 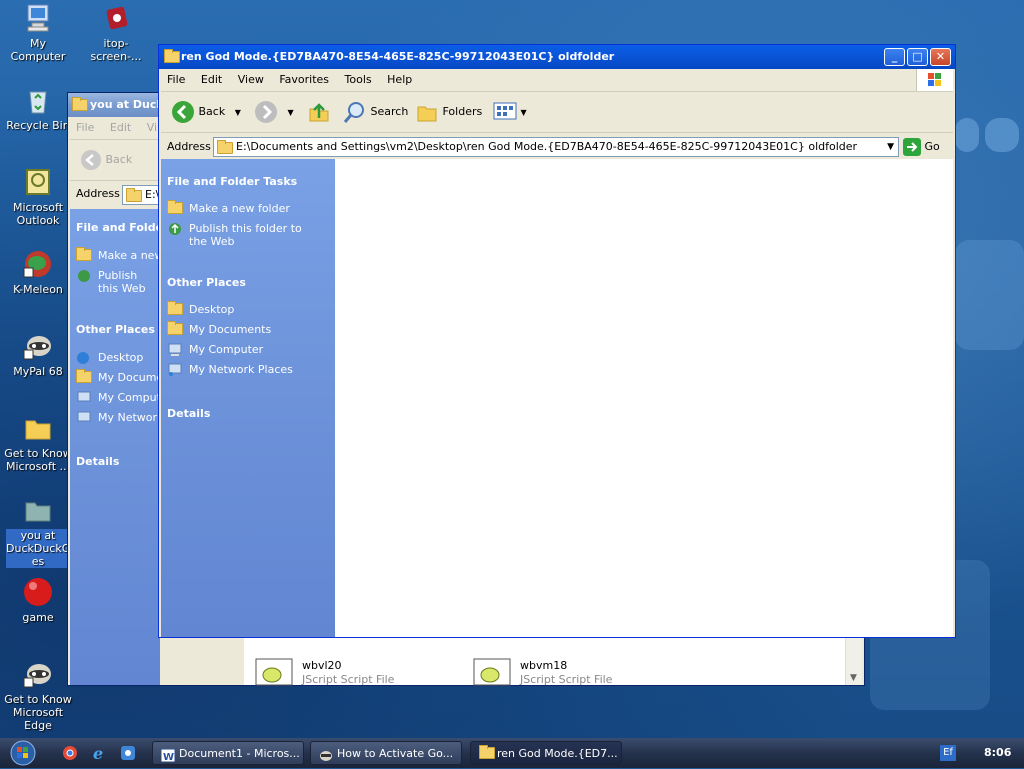 I want to click on back-arrow-icon, so click(x=183, y=112).